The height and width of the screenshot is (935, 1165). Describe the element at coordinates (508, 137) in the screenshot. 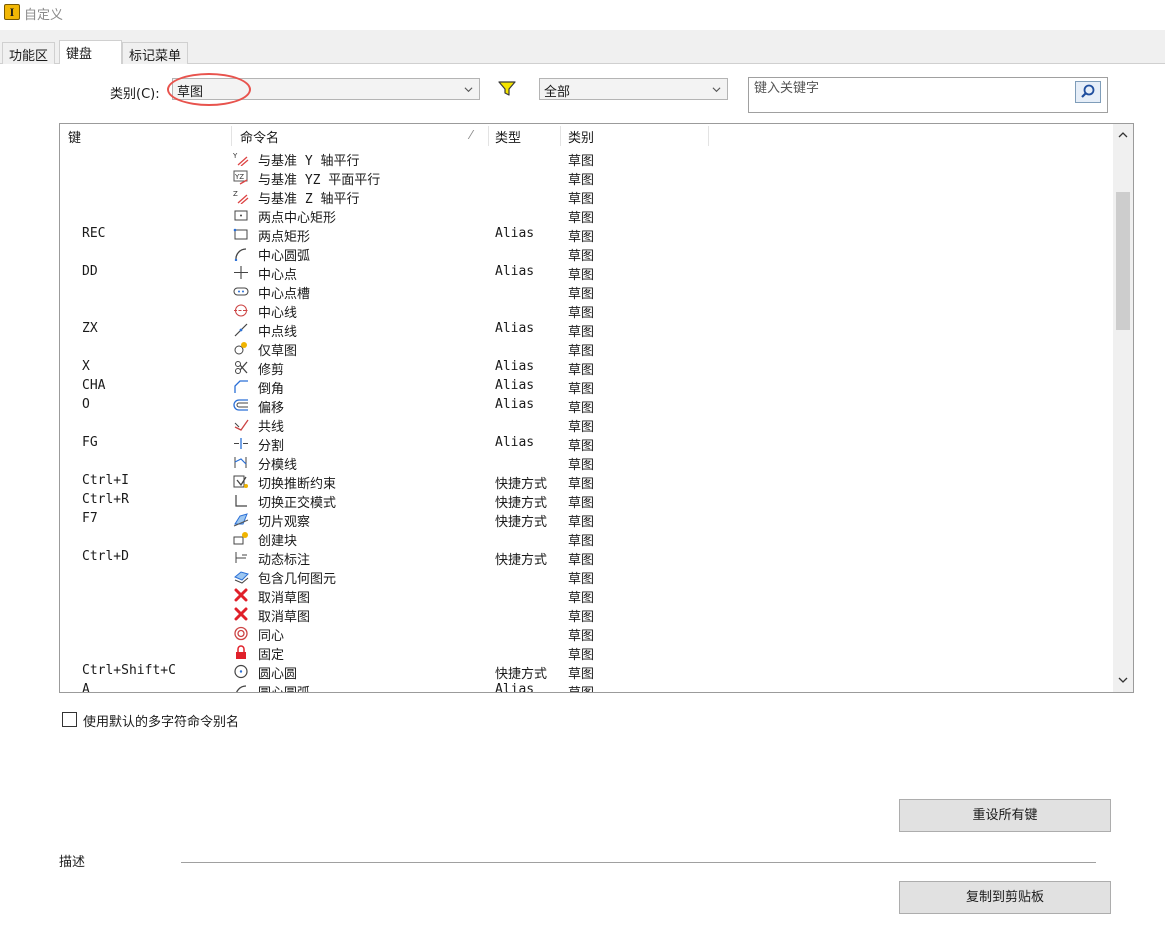

I see `column-header-type: 类型` at that location.